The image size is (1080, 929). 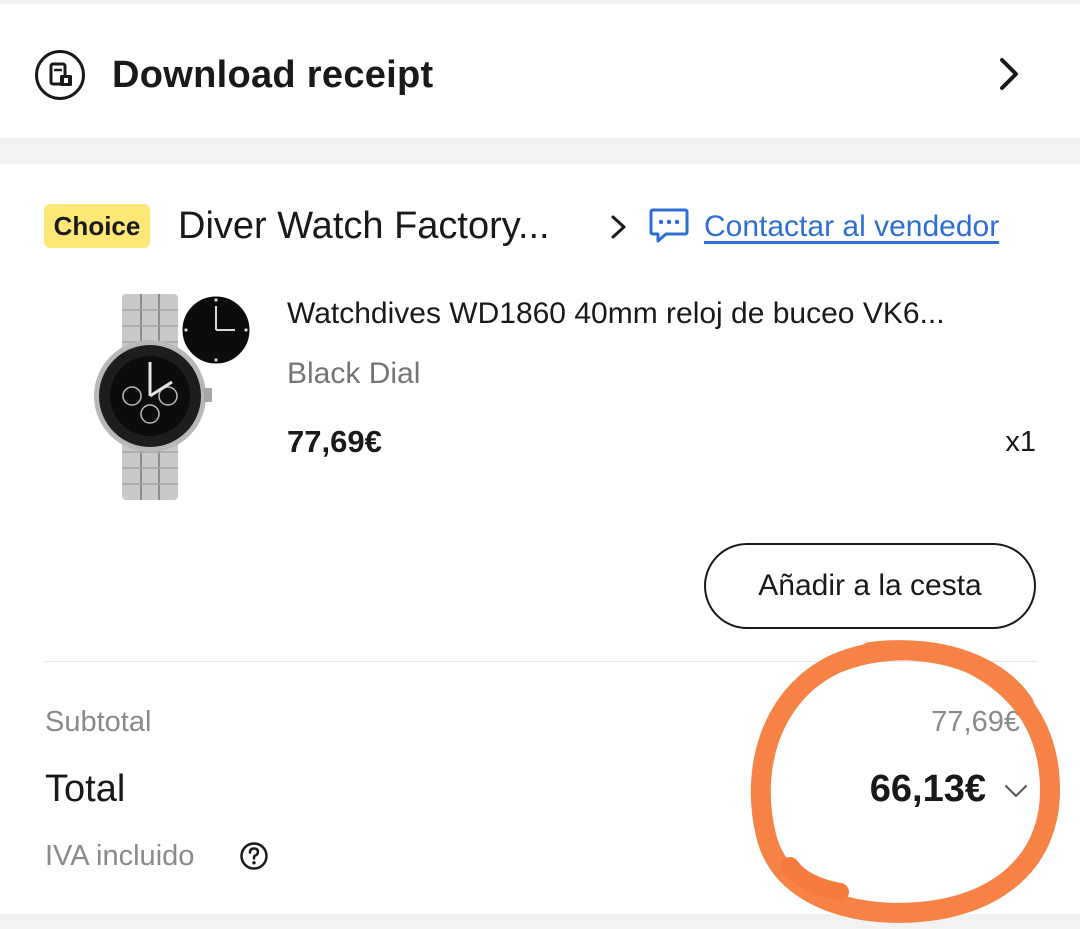 What do you see at coordinates (870, 586) in the screenshot?
I see `add-to-cart-button: Añadir a la cesta` at bounding box center [870, 586].